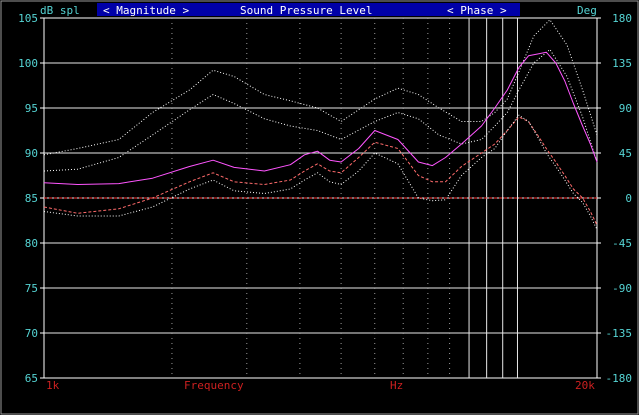 The height and width of the screenshot is (415, 639). I want to click on y-tick-label: 70, so click(31, 333).